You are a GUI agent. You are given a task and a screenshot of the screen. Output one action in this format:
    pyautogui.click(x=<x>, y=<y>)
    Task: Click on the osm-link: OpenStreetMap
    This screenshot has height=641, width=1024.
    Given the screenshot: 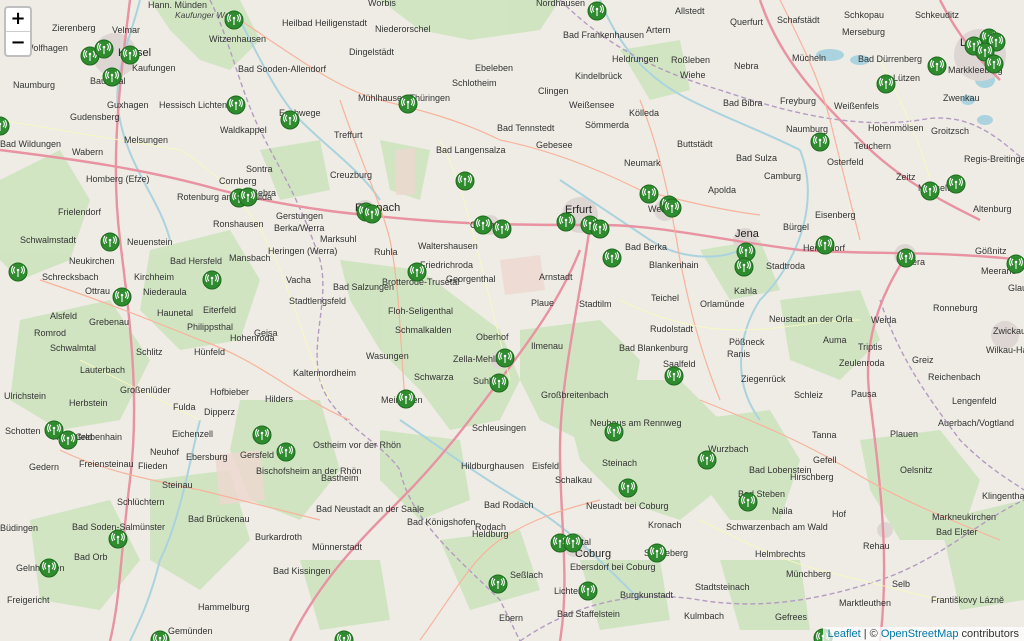 What is the action you would take?
    pyautogui.click(x=920, y=634)
    